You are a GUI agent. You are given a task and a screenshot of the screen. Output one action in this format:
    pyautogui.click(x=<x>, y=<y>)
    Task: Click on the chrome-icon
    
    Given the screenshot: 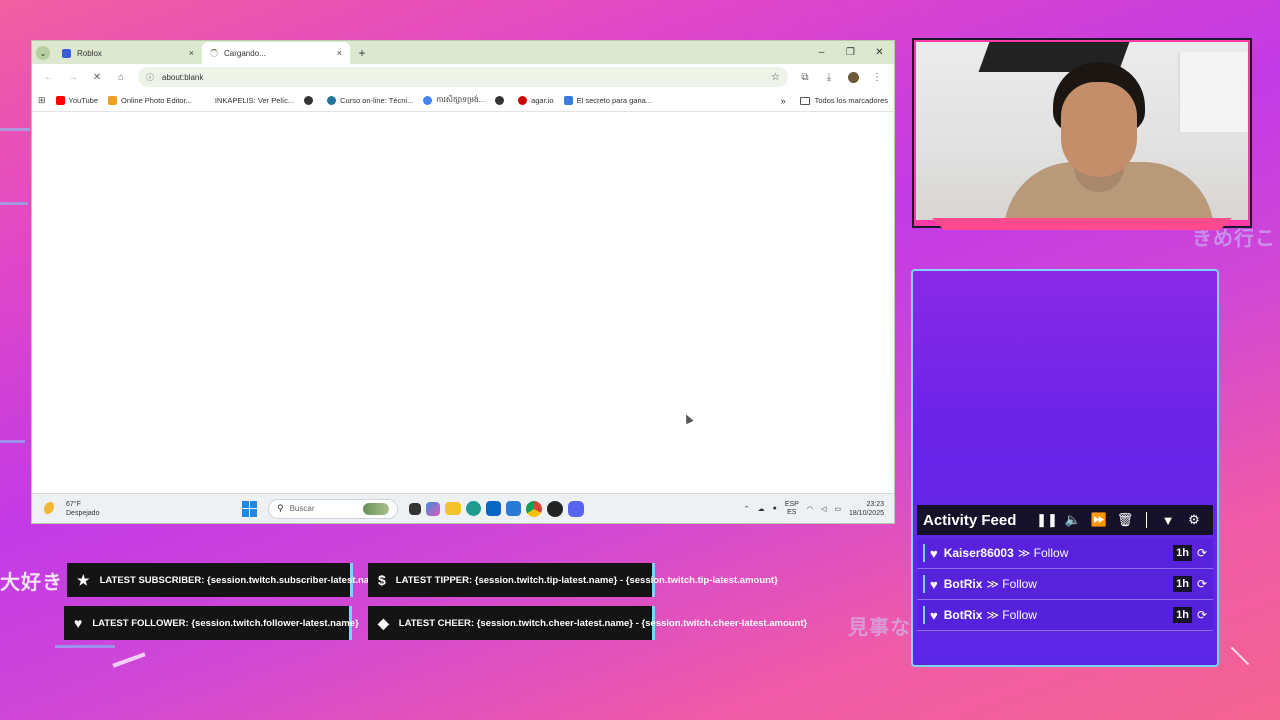 What is the action you would take?
    pyautogui.click(x=533, y=508)
    